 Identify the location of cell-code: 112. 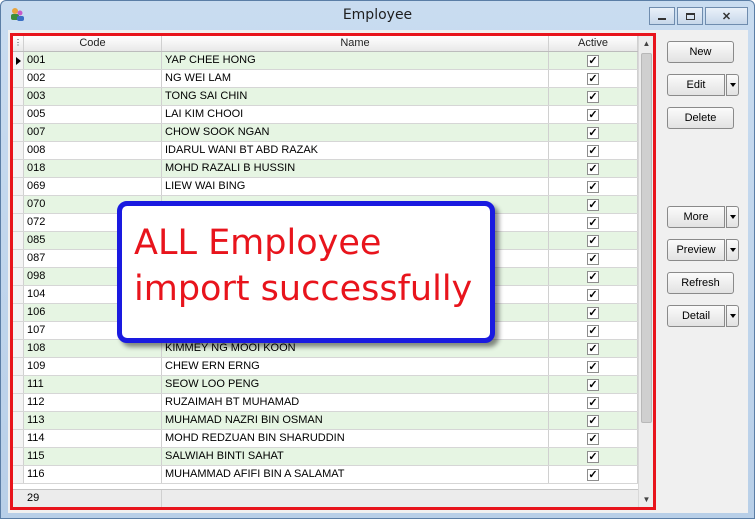
(93, 402).